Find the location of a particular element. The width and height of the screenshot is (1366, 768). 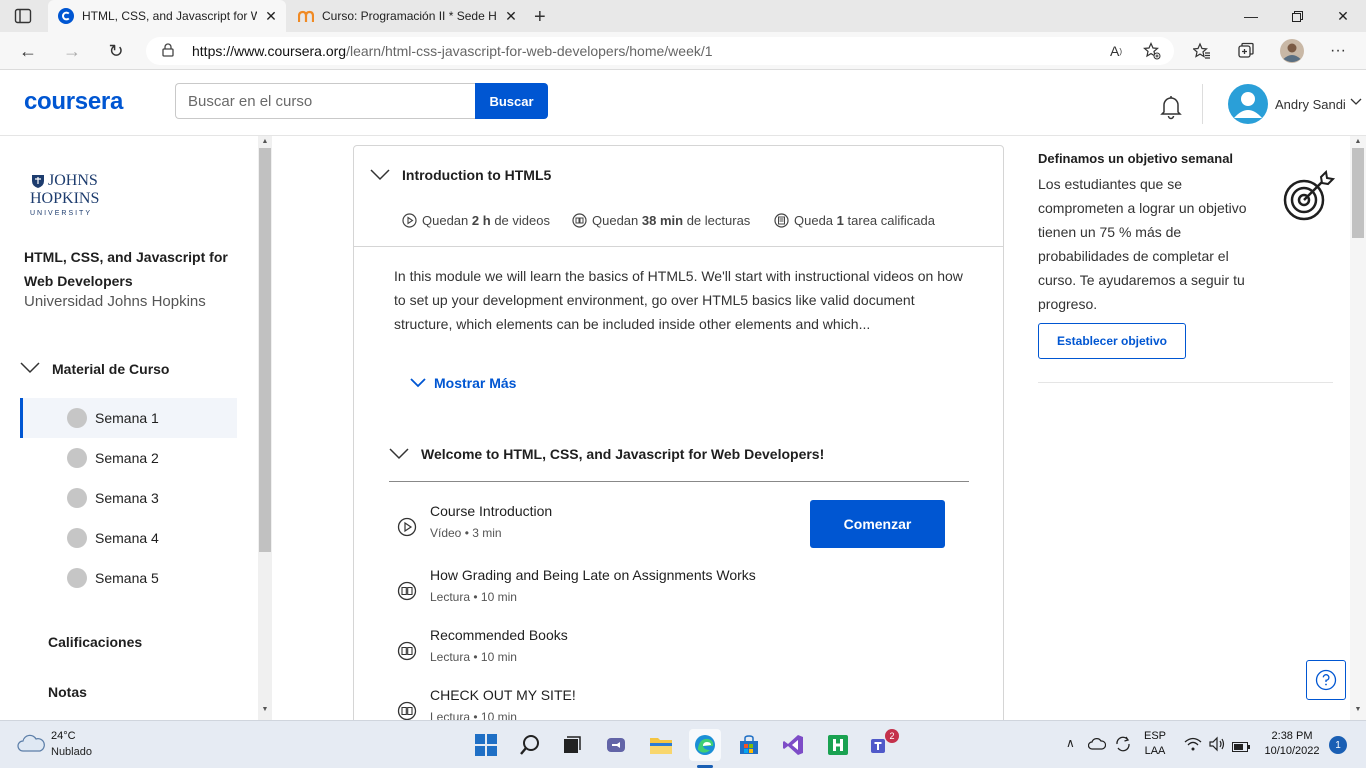

coursera-logo: coursera is located at coordinates (73, 102).